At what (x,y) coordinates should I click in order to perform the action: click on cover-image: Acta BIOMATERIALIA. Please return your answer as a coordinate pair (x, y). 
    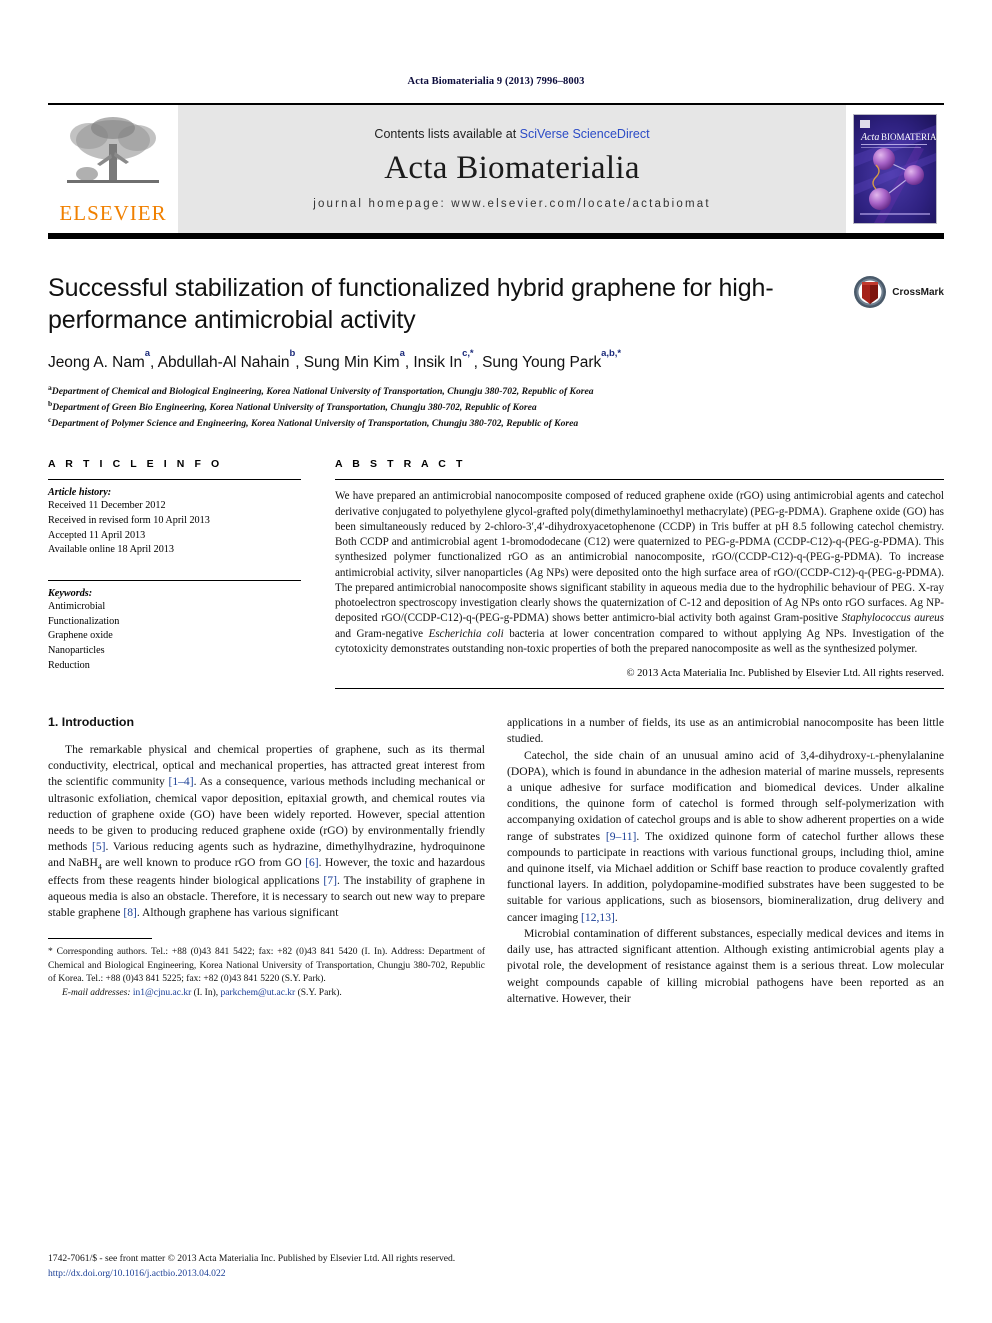
    Looking at the image, I should click on (895, 169).